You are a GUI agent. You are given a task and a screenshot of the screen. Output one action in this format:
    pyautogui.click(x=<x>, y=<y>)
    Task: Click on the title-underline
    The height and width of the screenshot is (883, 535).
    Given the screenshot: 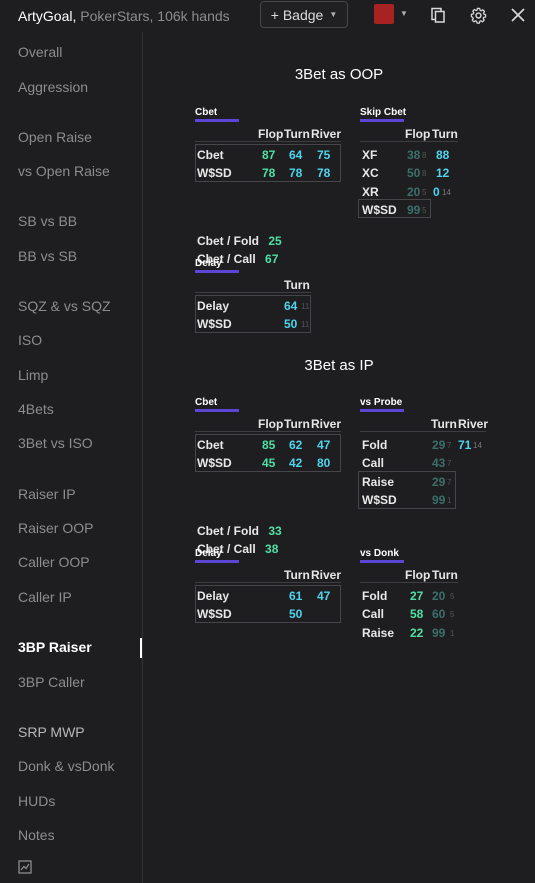 What is the action you would take?
    pyautogui.click(x=217, y=410)
    